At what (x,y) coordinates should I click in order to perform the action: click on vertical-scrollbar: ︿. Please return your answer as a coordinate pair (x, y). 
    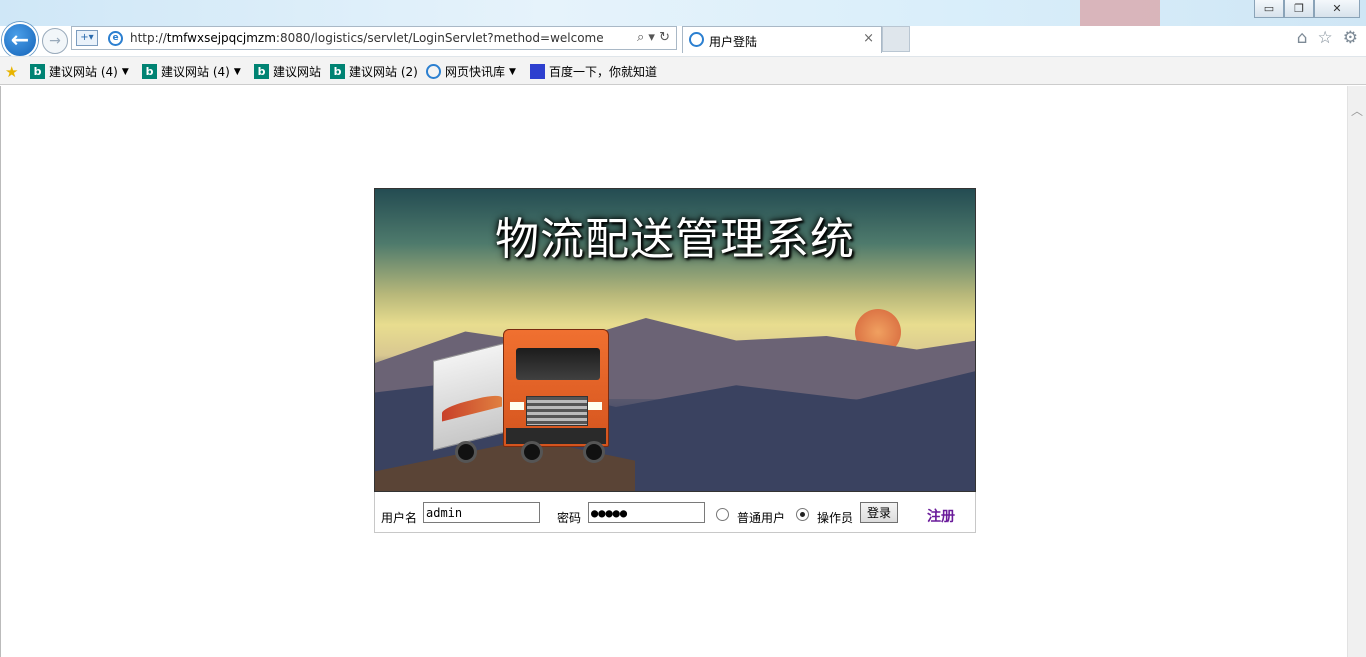
    Looking at the image, I should click on (1356, 371).